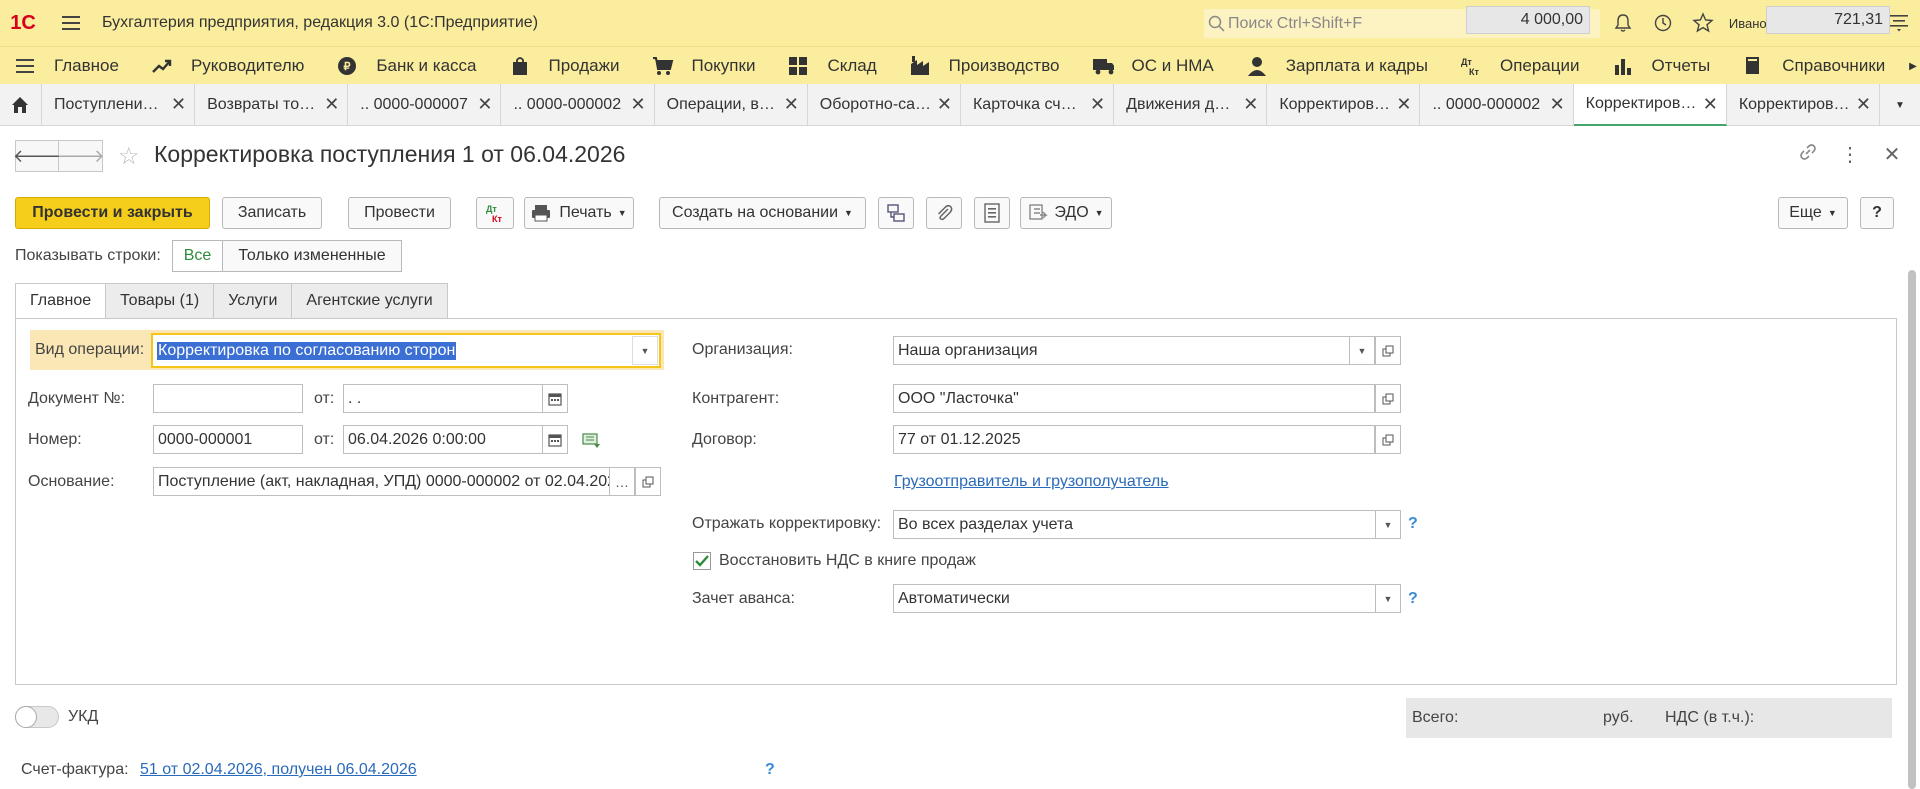 The image size is (1920, 789). I want to click on tab-agent-services: Агентские услуги, so click(370, 301).